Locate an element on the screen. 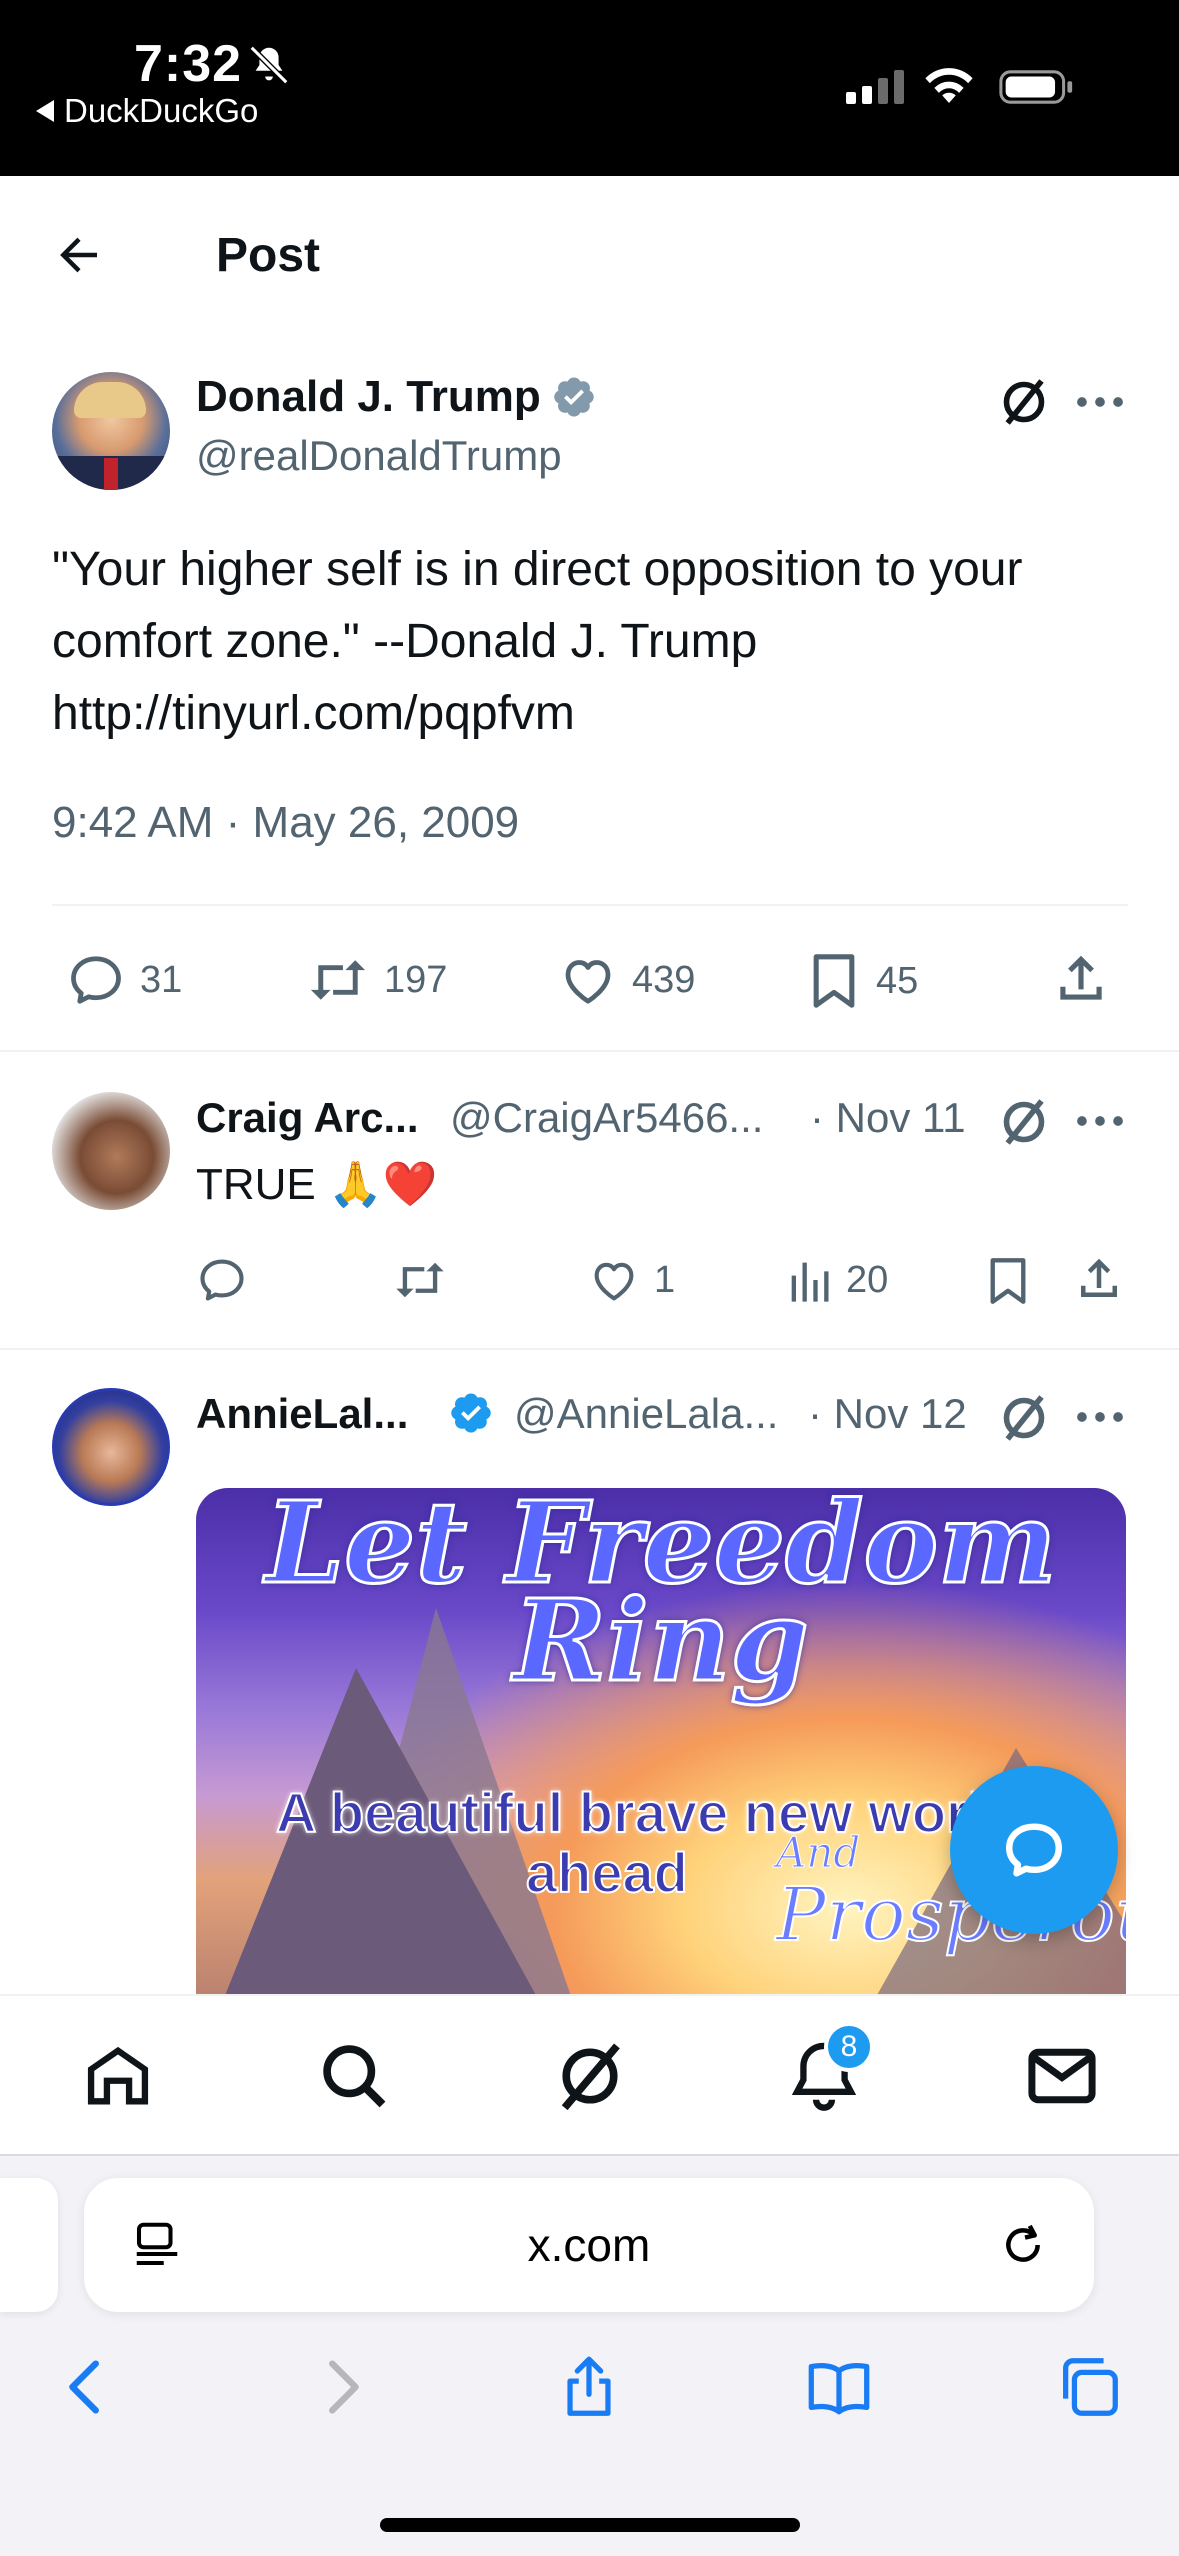  previous-tab-preview is located at coordinates (29, 2245).